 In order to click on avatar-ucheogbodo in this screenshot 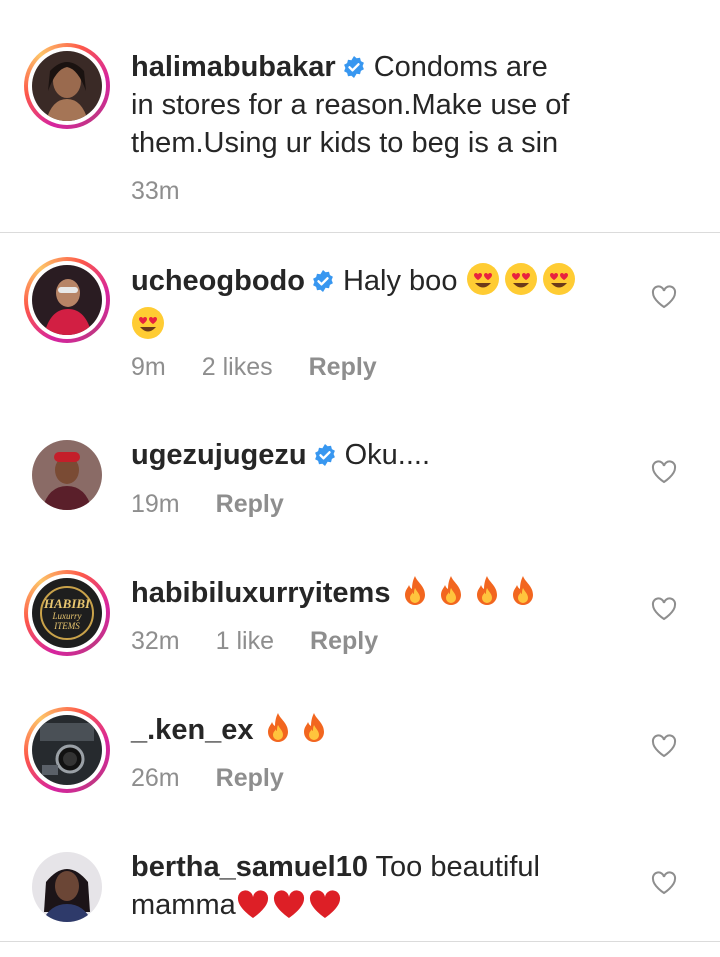, I will do `click(67, 300)`.